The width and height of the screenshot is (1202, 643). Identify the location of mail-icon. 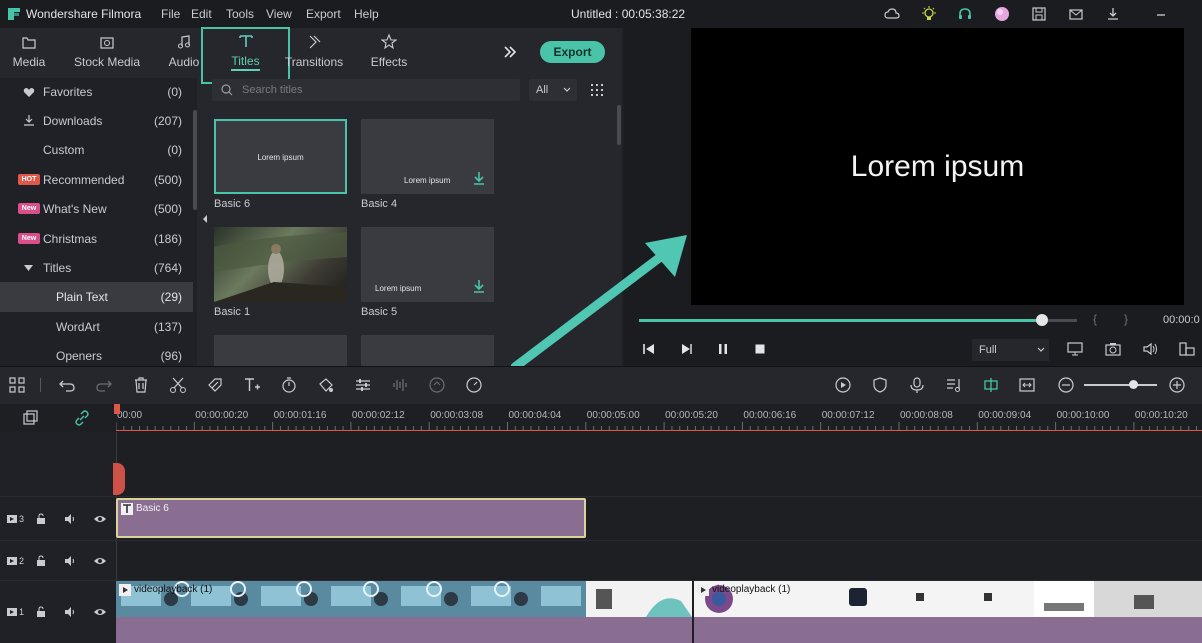
(1076, 14).